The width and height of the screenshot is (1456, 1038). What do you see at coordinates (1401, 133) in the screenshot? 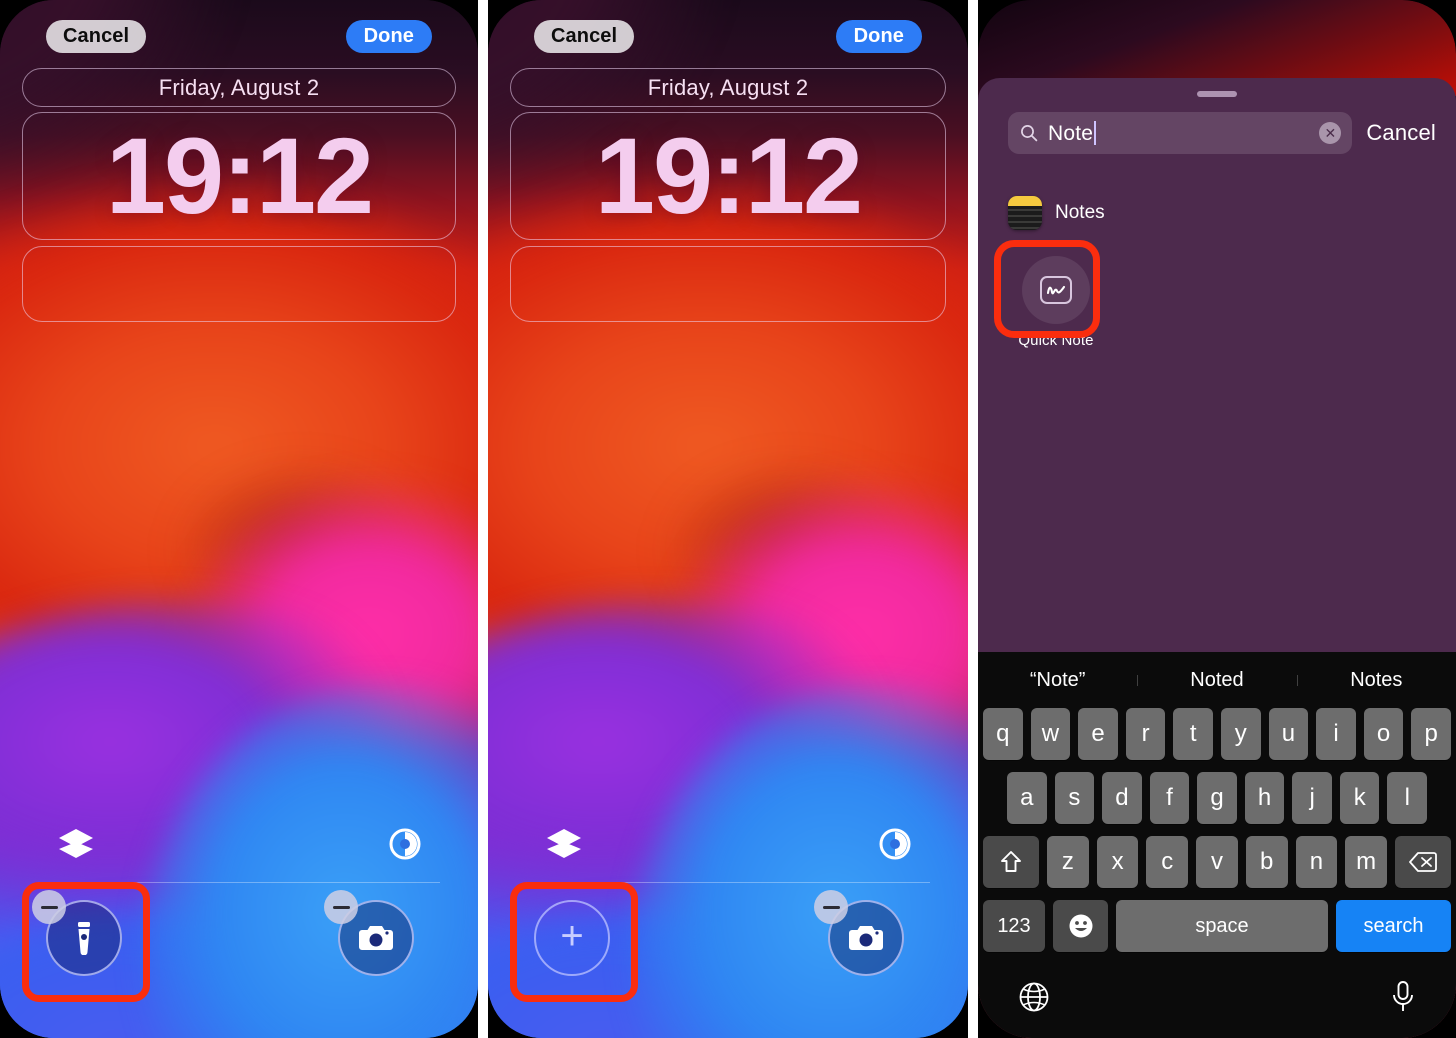
I see `search-cancel-button: Cancel` at bounding box center [1401, 133].